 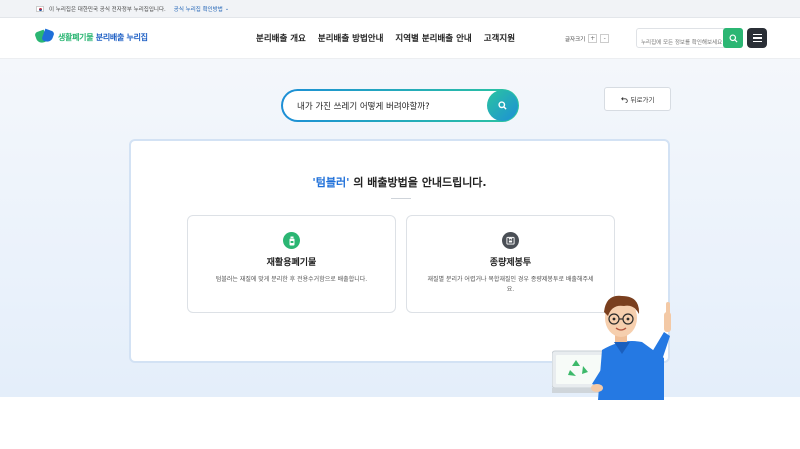 I want to click on back-button-label: 뒤로가기, so click(x=642, y=100).